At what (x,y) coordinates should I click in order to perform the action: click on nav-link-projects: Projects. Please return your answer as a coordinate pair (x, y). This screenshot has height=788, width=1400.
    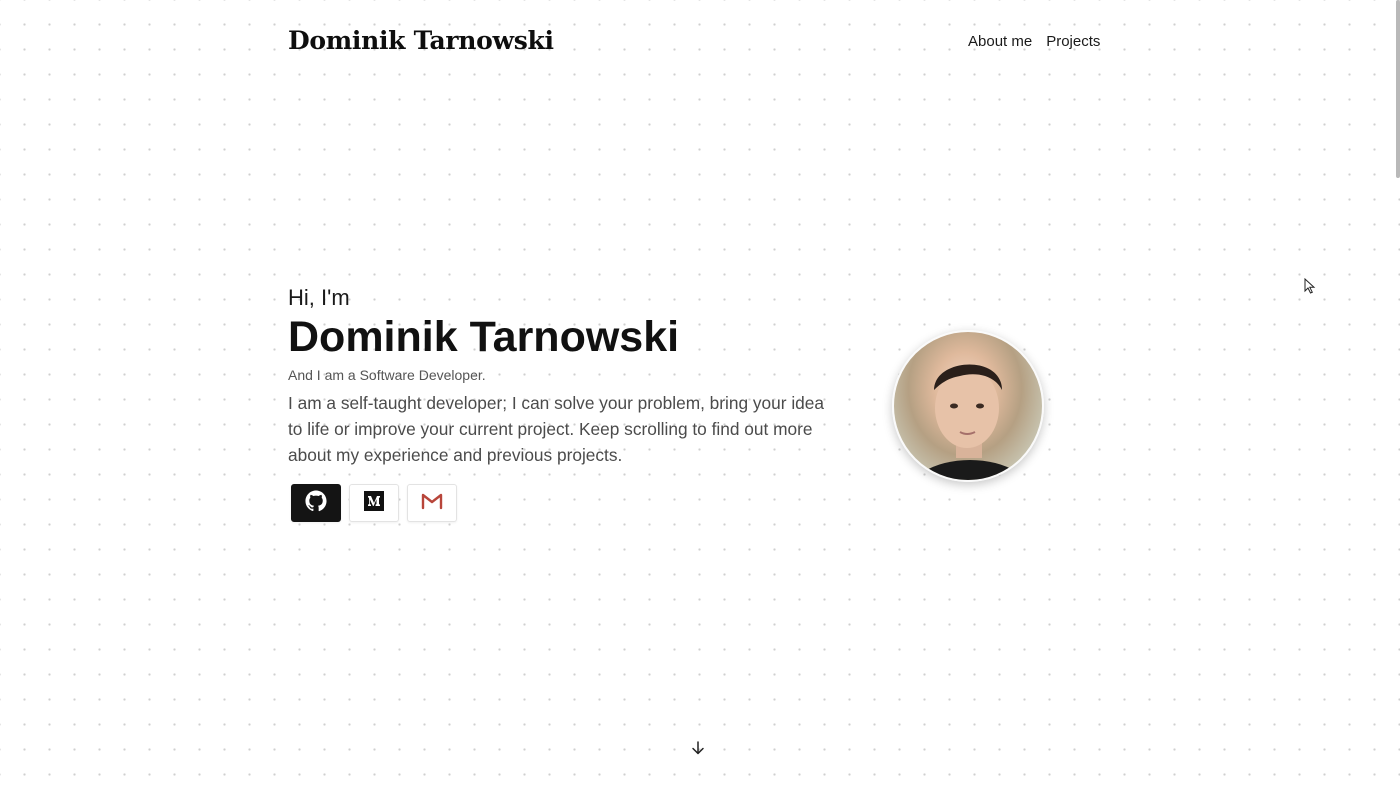
    Looking at the image, I should click on (1073, 41).